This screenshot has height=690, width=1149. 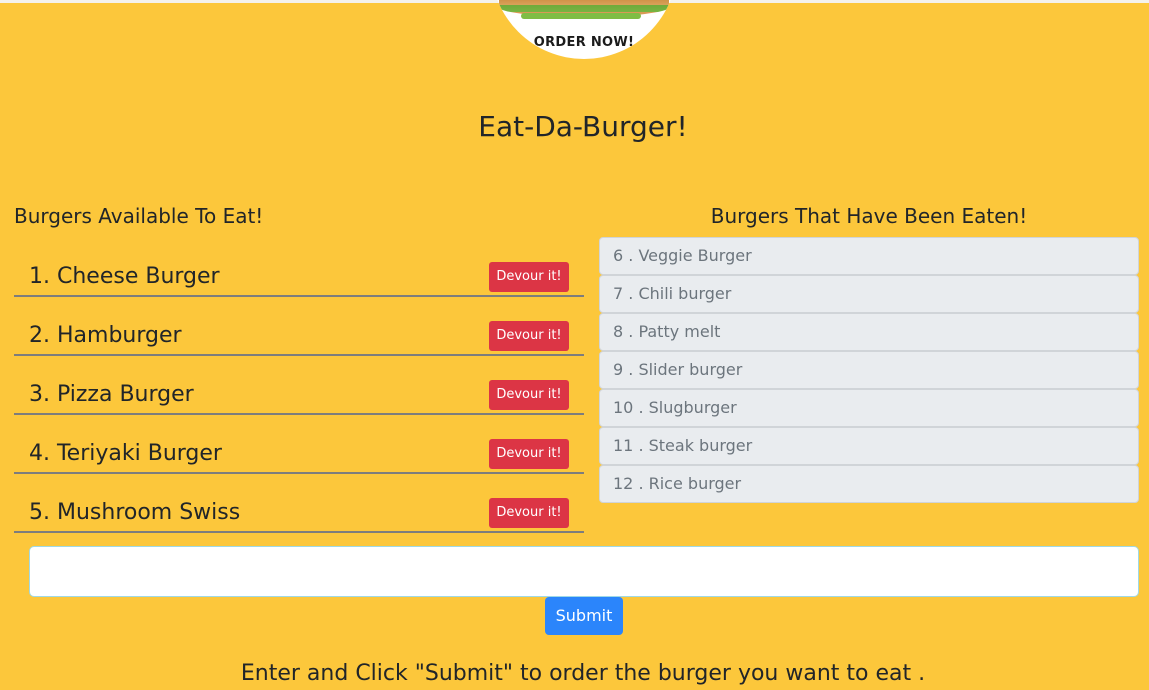 I want to click on available-burger-row: 3. Pizza Burger Devour it!, so click(x=299, y=396).